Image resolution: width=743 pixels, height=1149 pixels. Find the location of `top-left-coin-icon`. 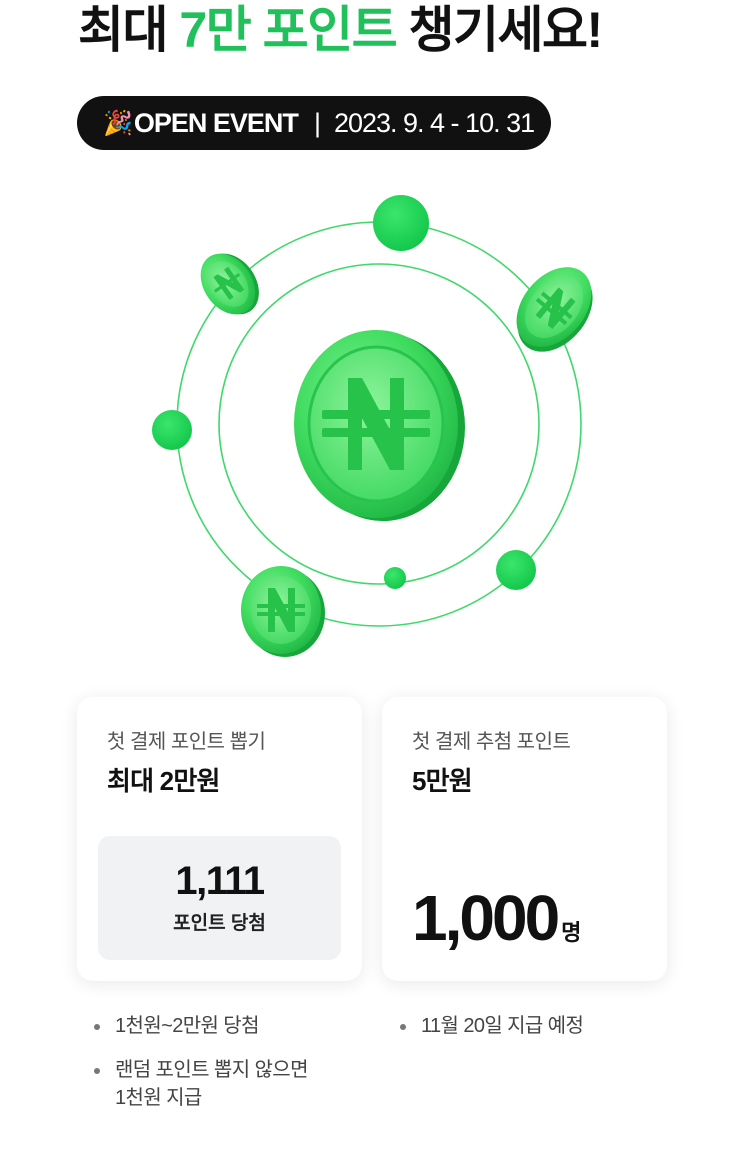

top-left-coin-icon is located at coordinates (229, 284).